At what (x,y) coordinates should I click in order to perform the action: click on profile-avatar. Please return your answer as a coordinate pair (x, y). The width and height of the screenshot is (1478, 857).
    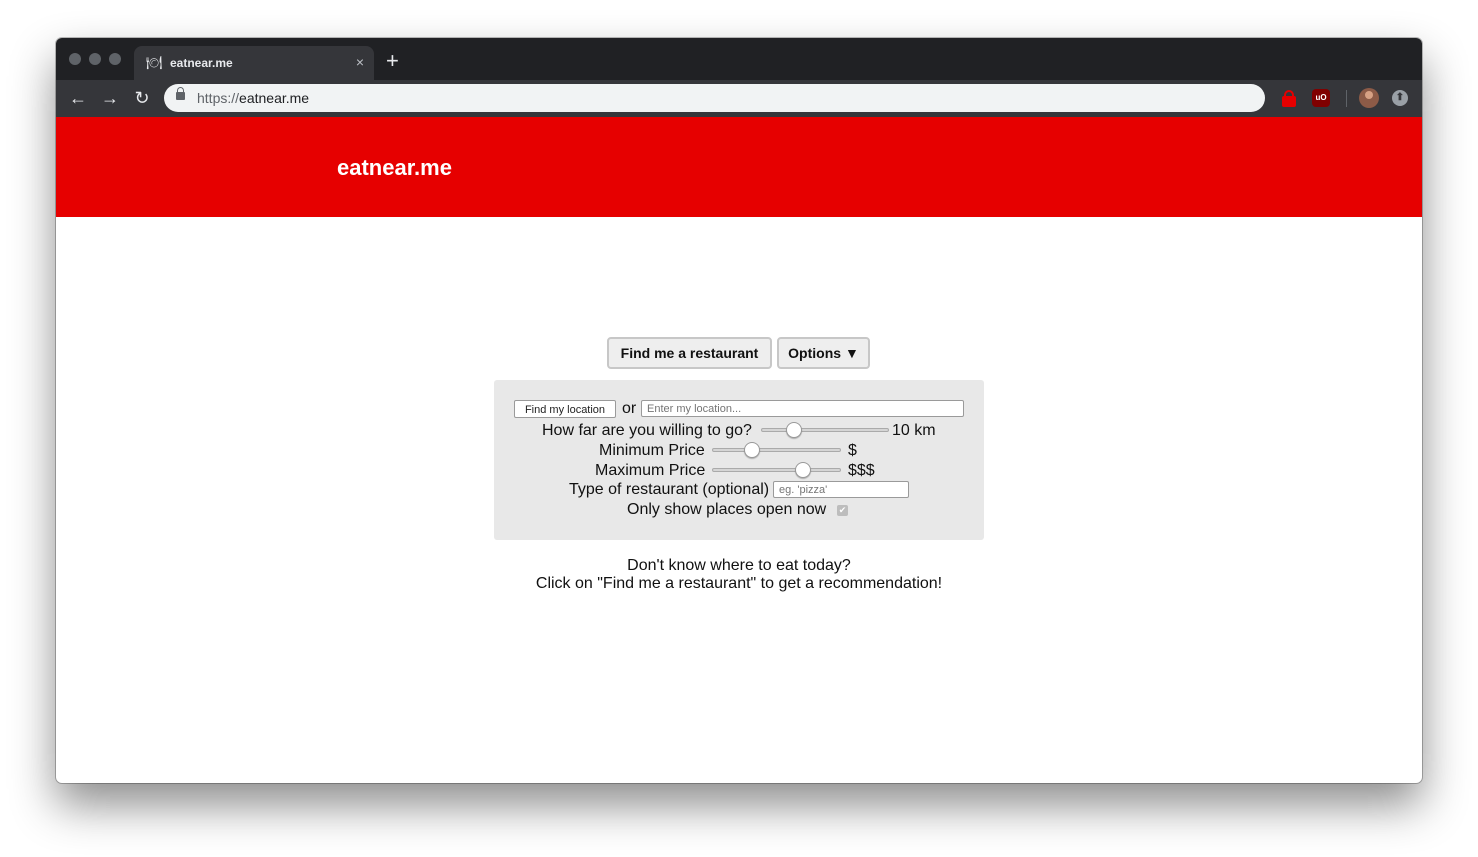
    Looking at the image, I should click on (1369, 98).